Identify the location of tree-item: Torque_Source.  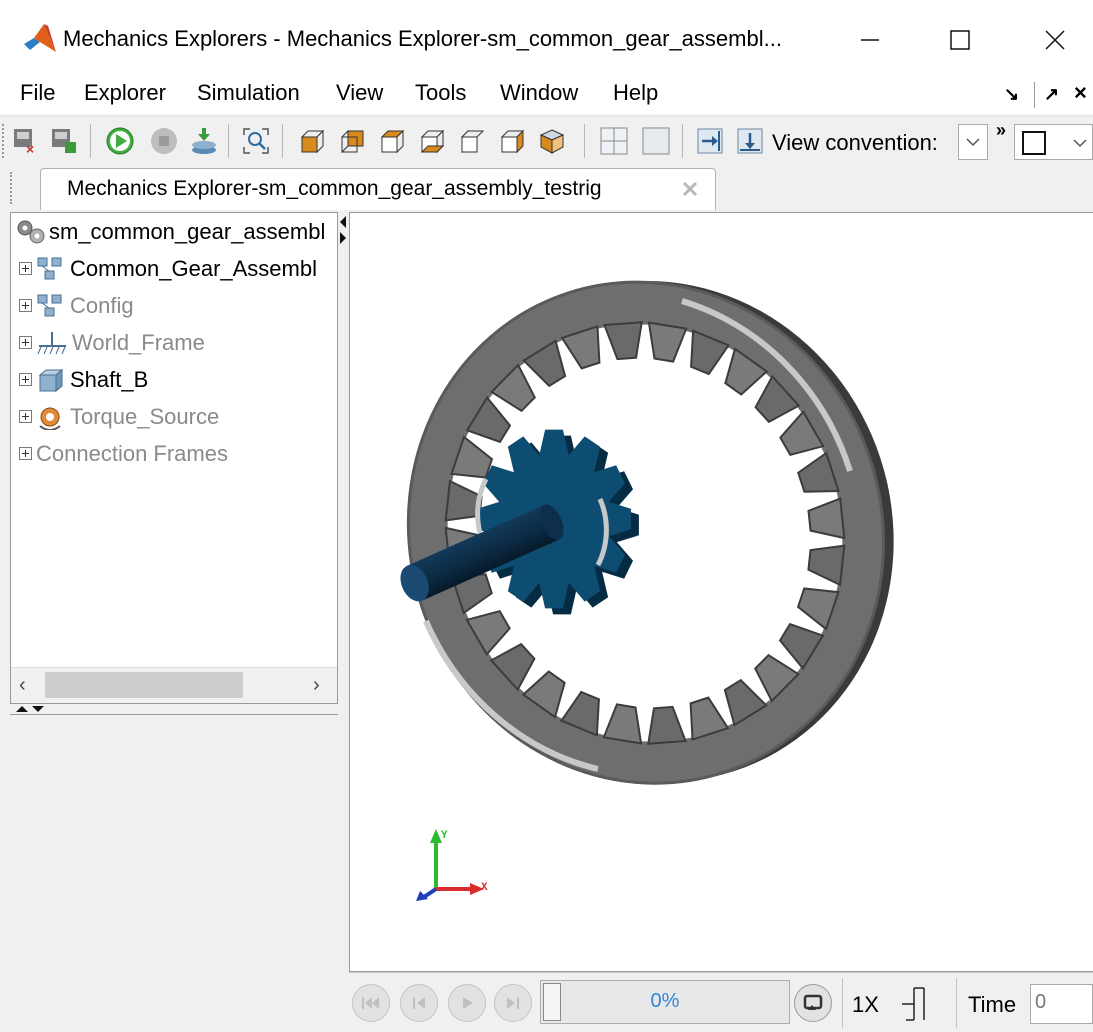
(174, 416).